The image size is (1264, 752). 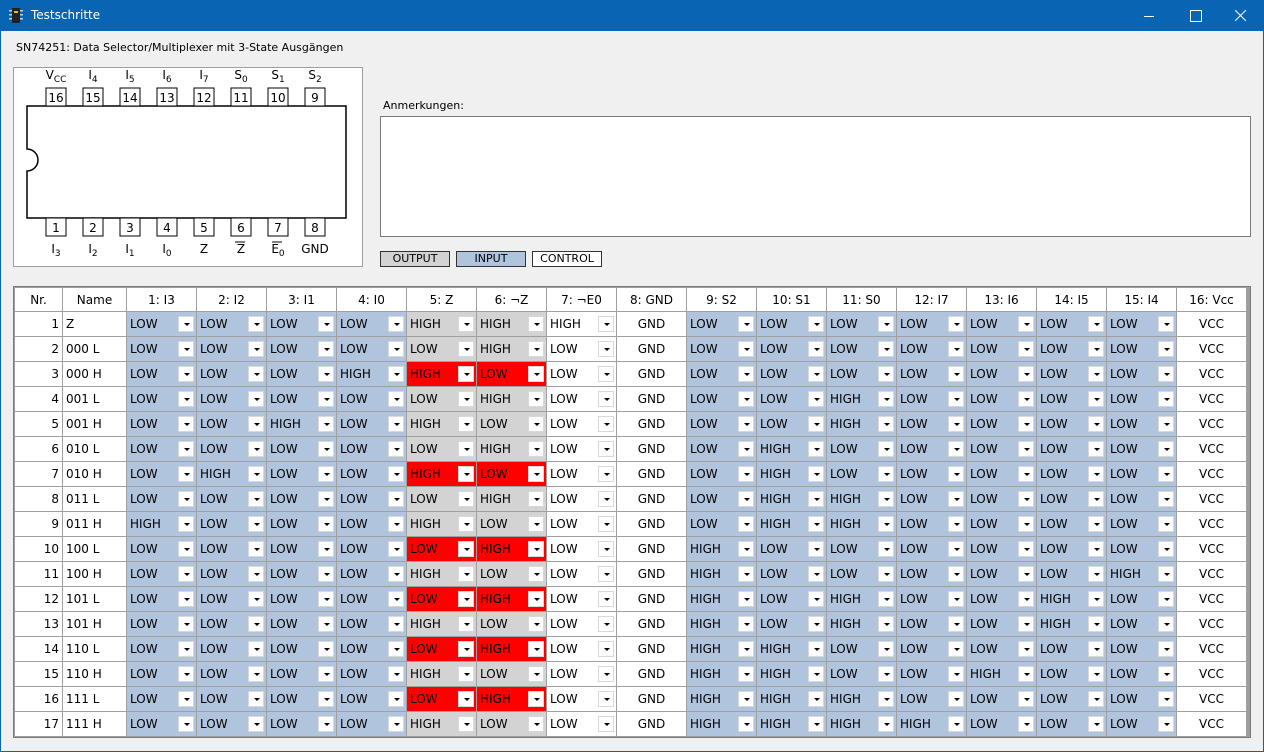 What do you see at coordinates (581, 299) in the screenshot?
I see `column-header: 7: ¬E0` at bounding box center [581, 299].